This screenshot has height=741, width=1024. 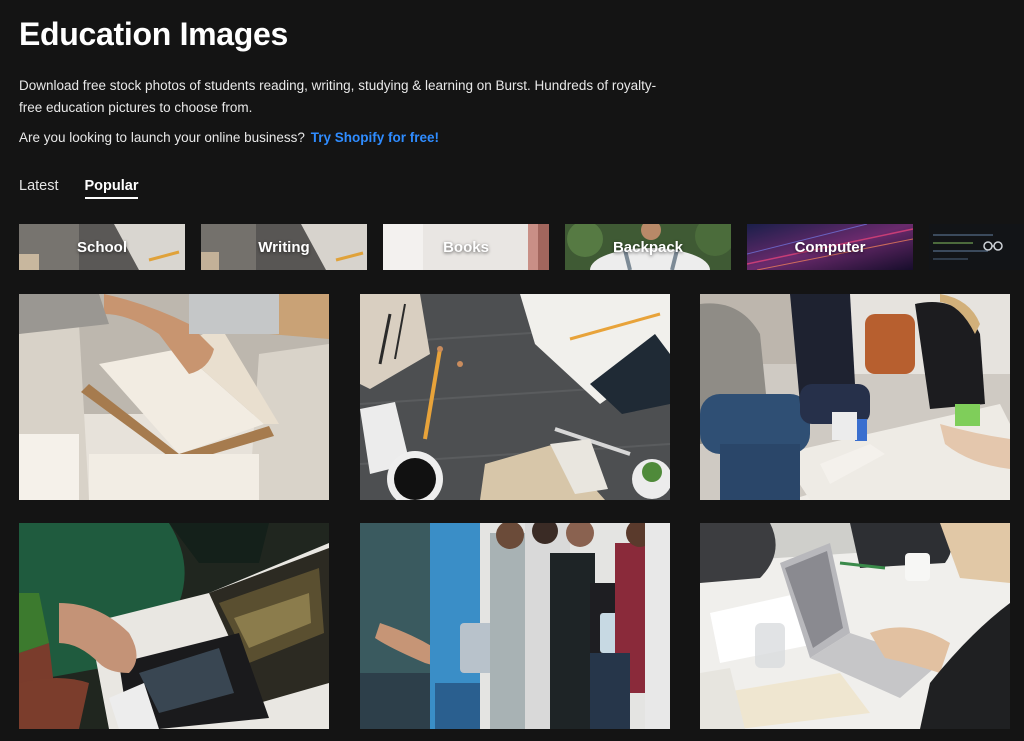 I want to click on category-writing-label: Writing, so click(x=284, y=247).